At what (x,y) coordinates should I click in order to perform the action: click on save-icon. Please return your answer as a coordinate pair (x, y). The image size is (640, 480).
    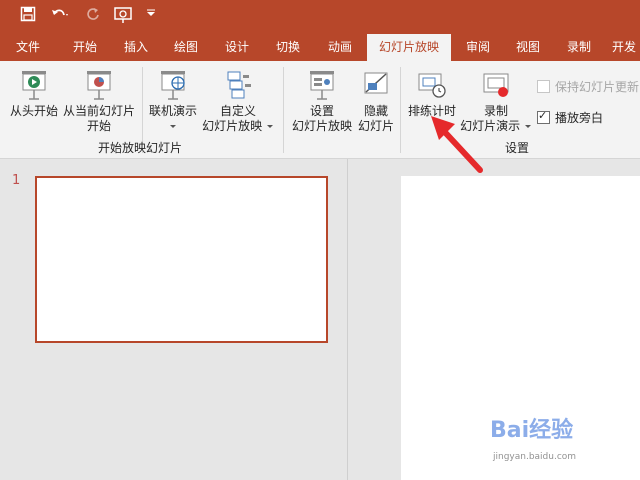
    Looking at the image, I should click on (28, 16).